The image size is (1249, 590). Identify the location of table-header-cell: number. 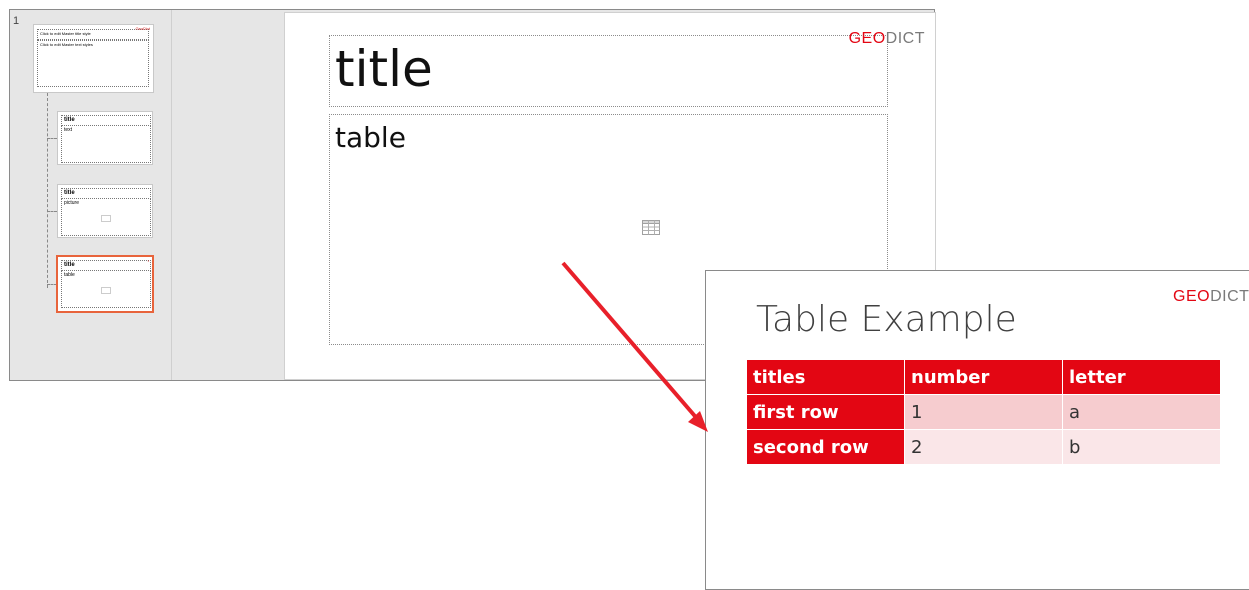
(983, 377).